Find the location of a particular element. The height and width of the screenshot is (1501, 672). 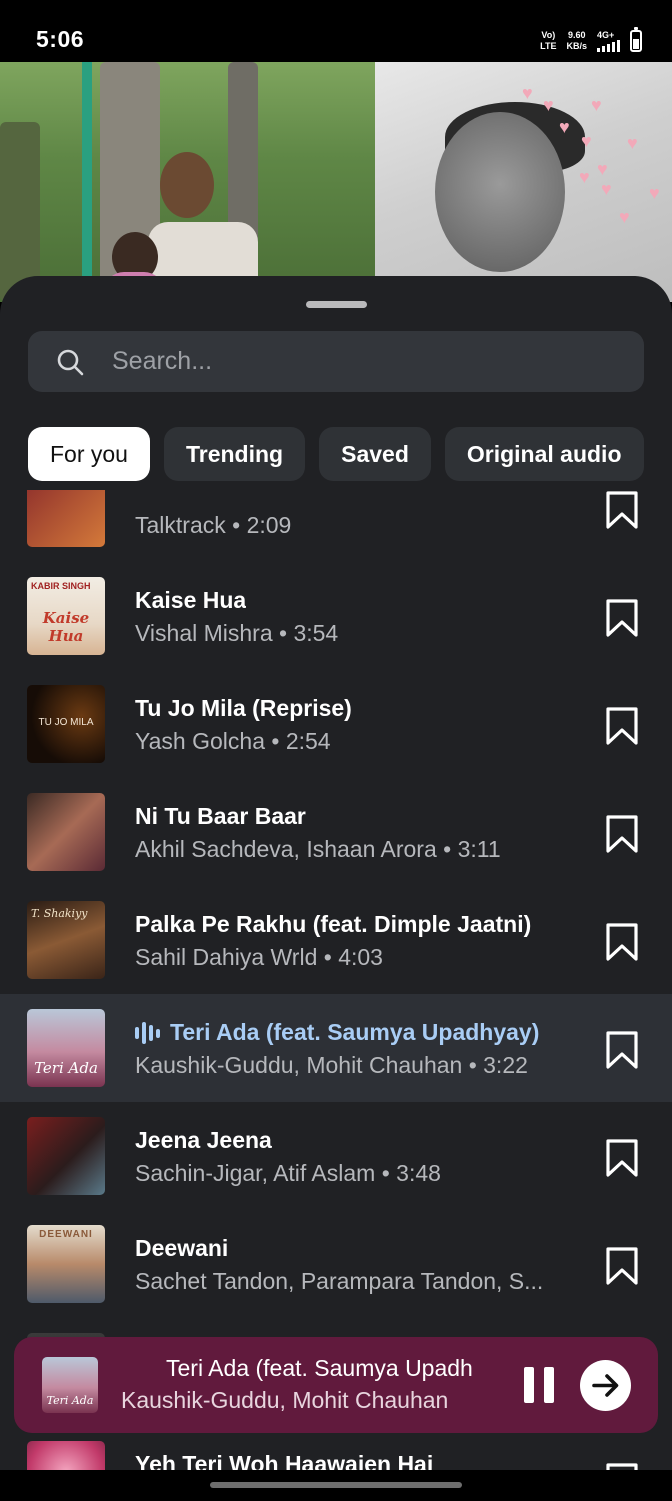

song-subtitle: Sahil Dahiya Wrld • 4:03 is located at coordinates (259, 957).